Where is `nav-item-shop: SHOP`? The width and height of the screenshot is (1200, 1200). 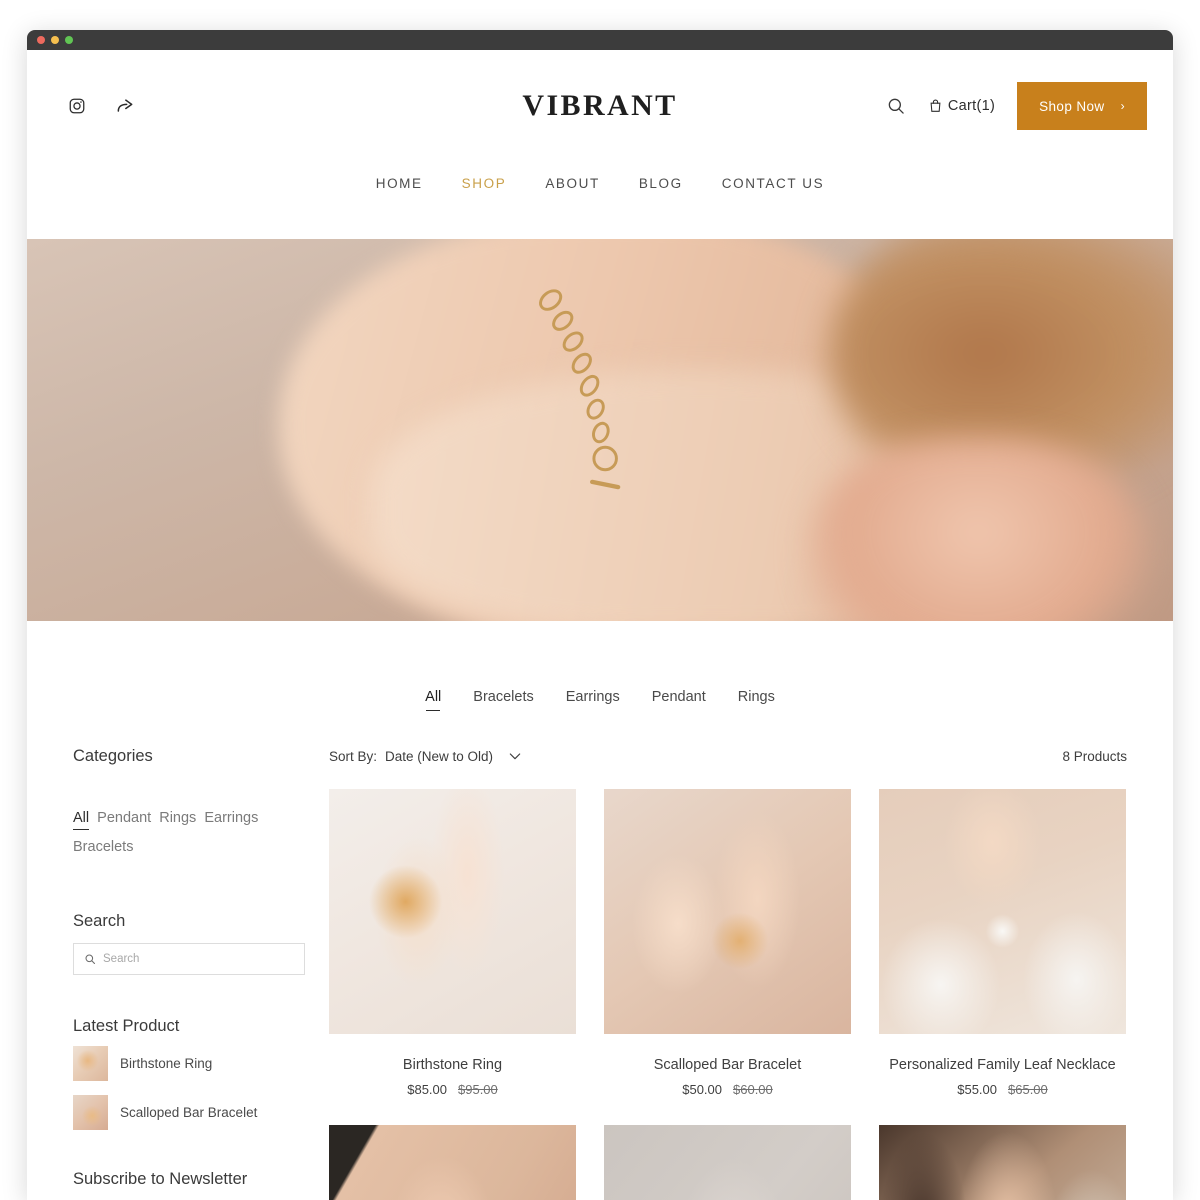
nav-item-shop: SHOP is located at coordinates (484, 183).